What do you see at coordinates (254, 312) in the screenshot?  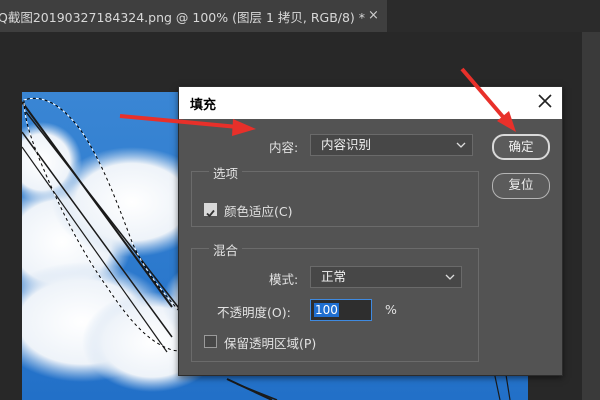 I see `opacity-label: 不透明度(O):` at bounding box center [254, 312].